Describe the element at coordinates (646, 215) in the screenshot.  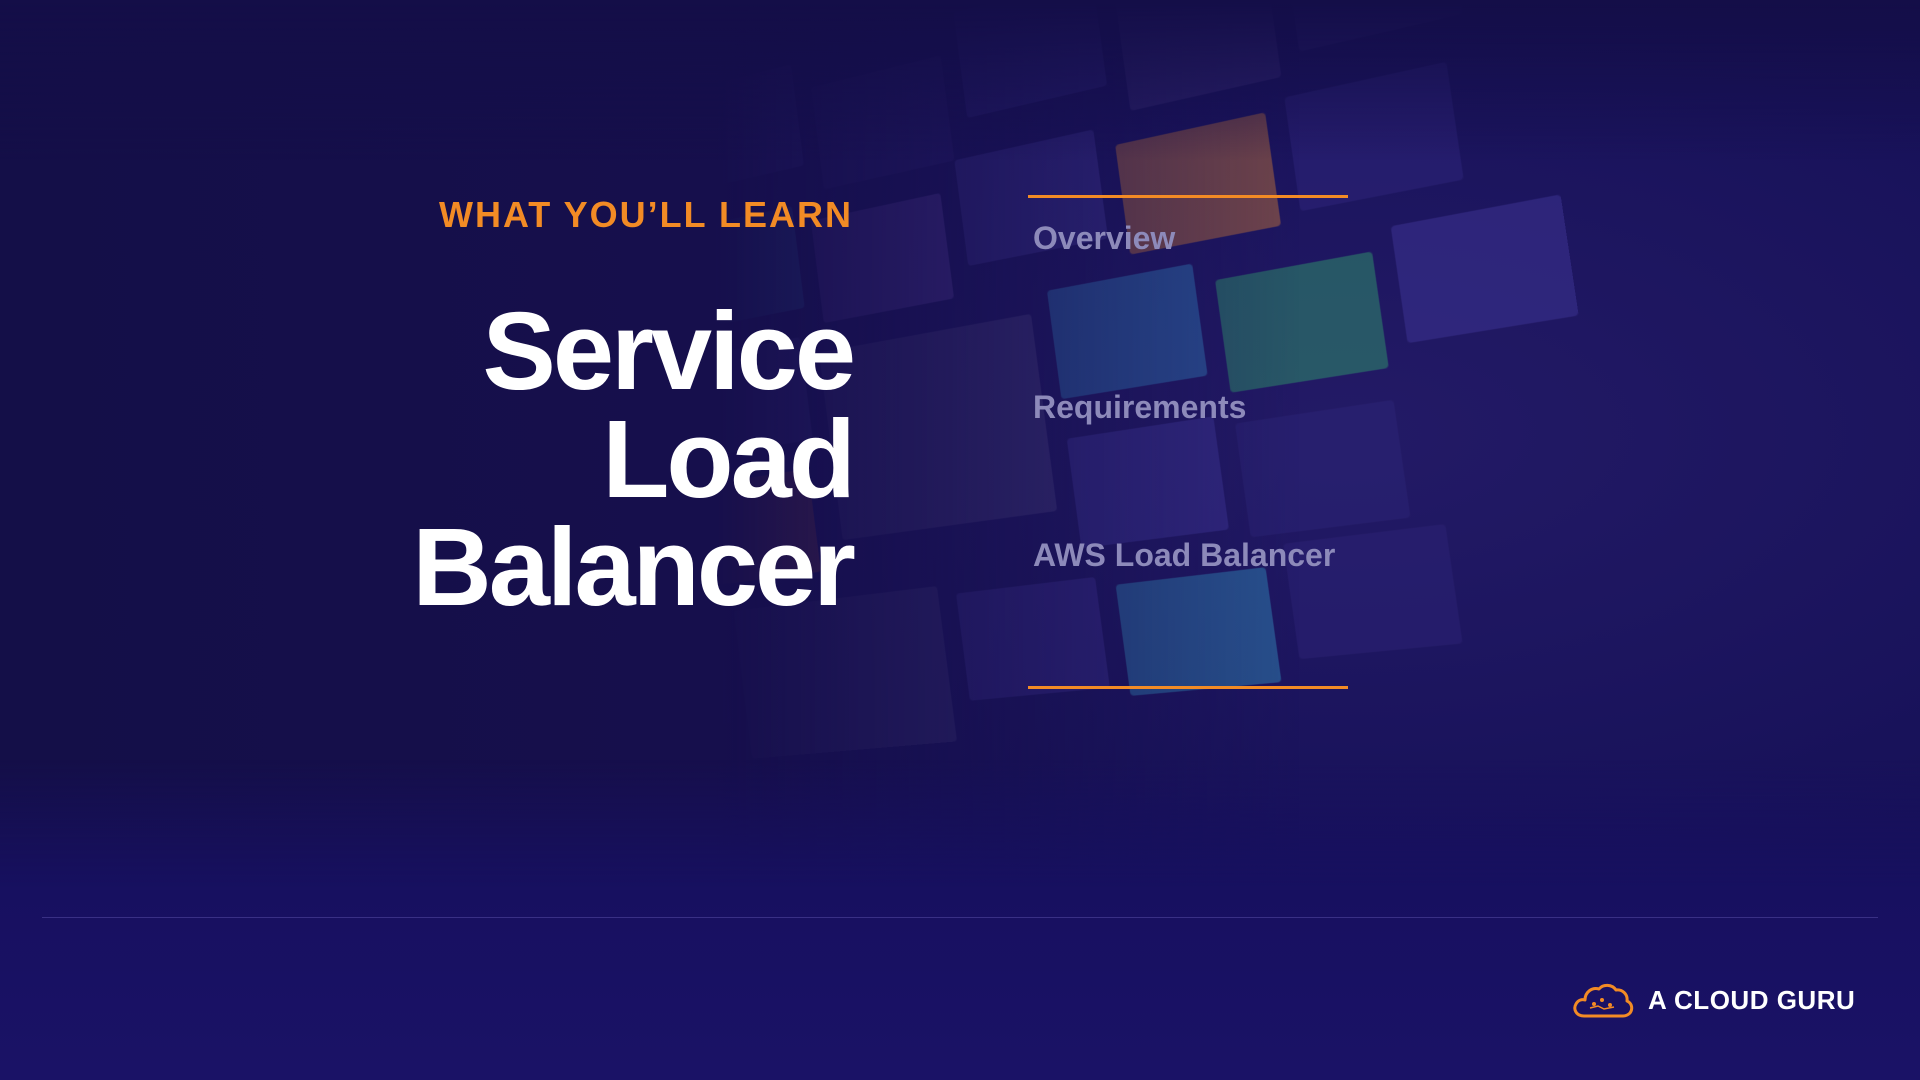
I see `section-eyebrow: WHAT YOU’LL LEARN` at that location.